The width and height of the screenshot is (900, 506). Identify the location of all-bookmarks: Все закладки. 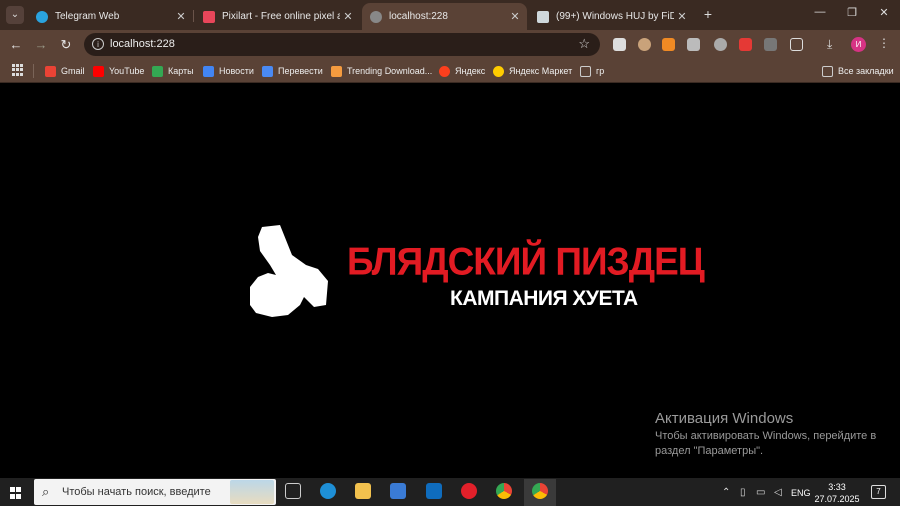
(858, 71).